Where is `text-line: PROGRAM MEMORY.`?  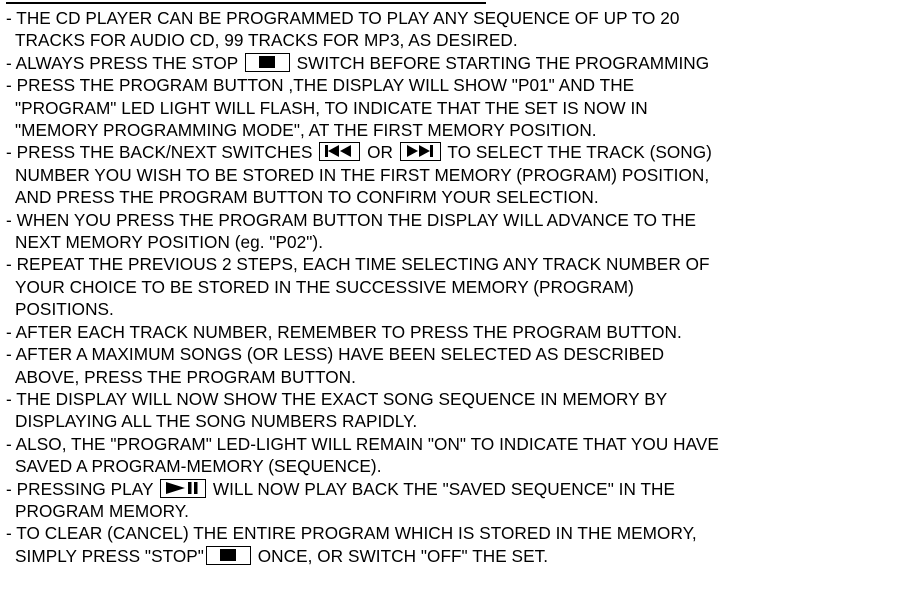
text-line: PROGRAM MEMORY. is located at coordinates (102, 510).